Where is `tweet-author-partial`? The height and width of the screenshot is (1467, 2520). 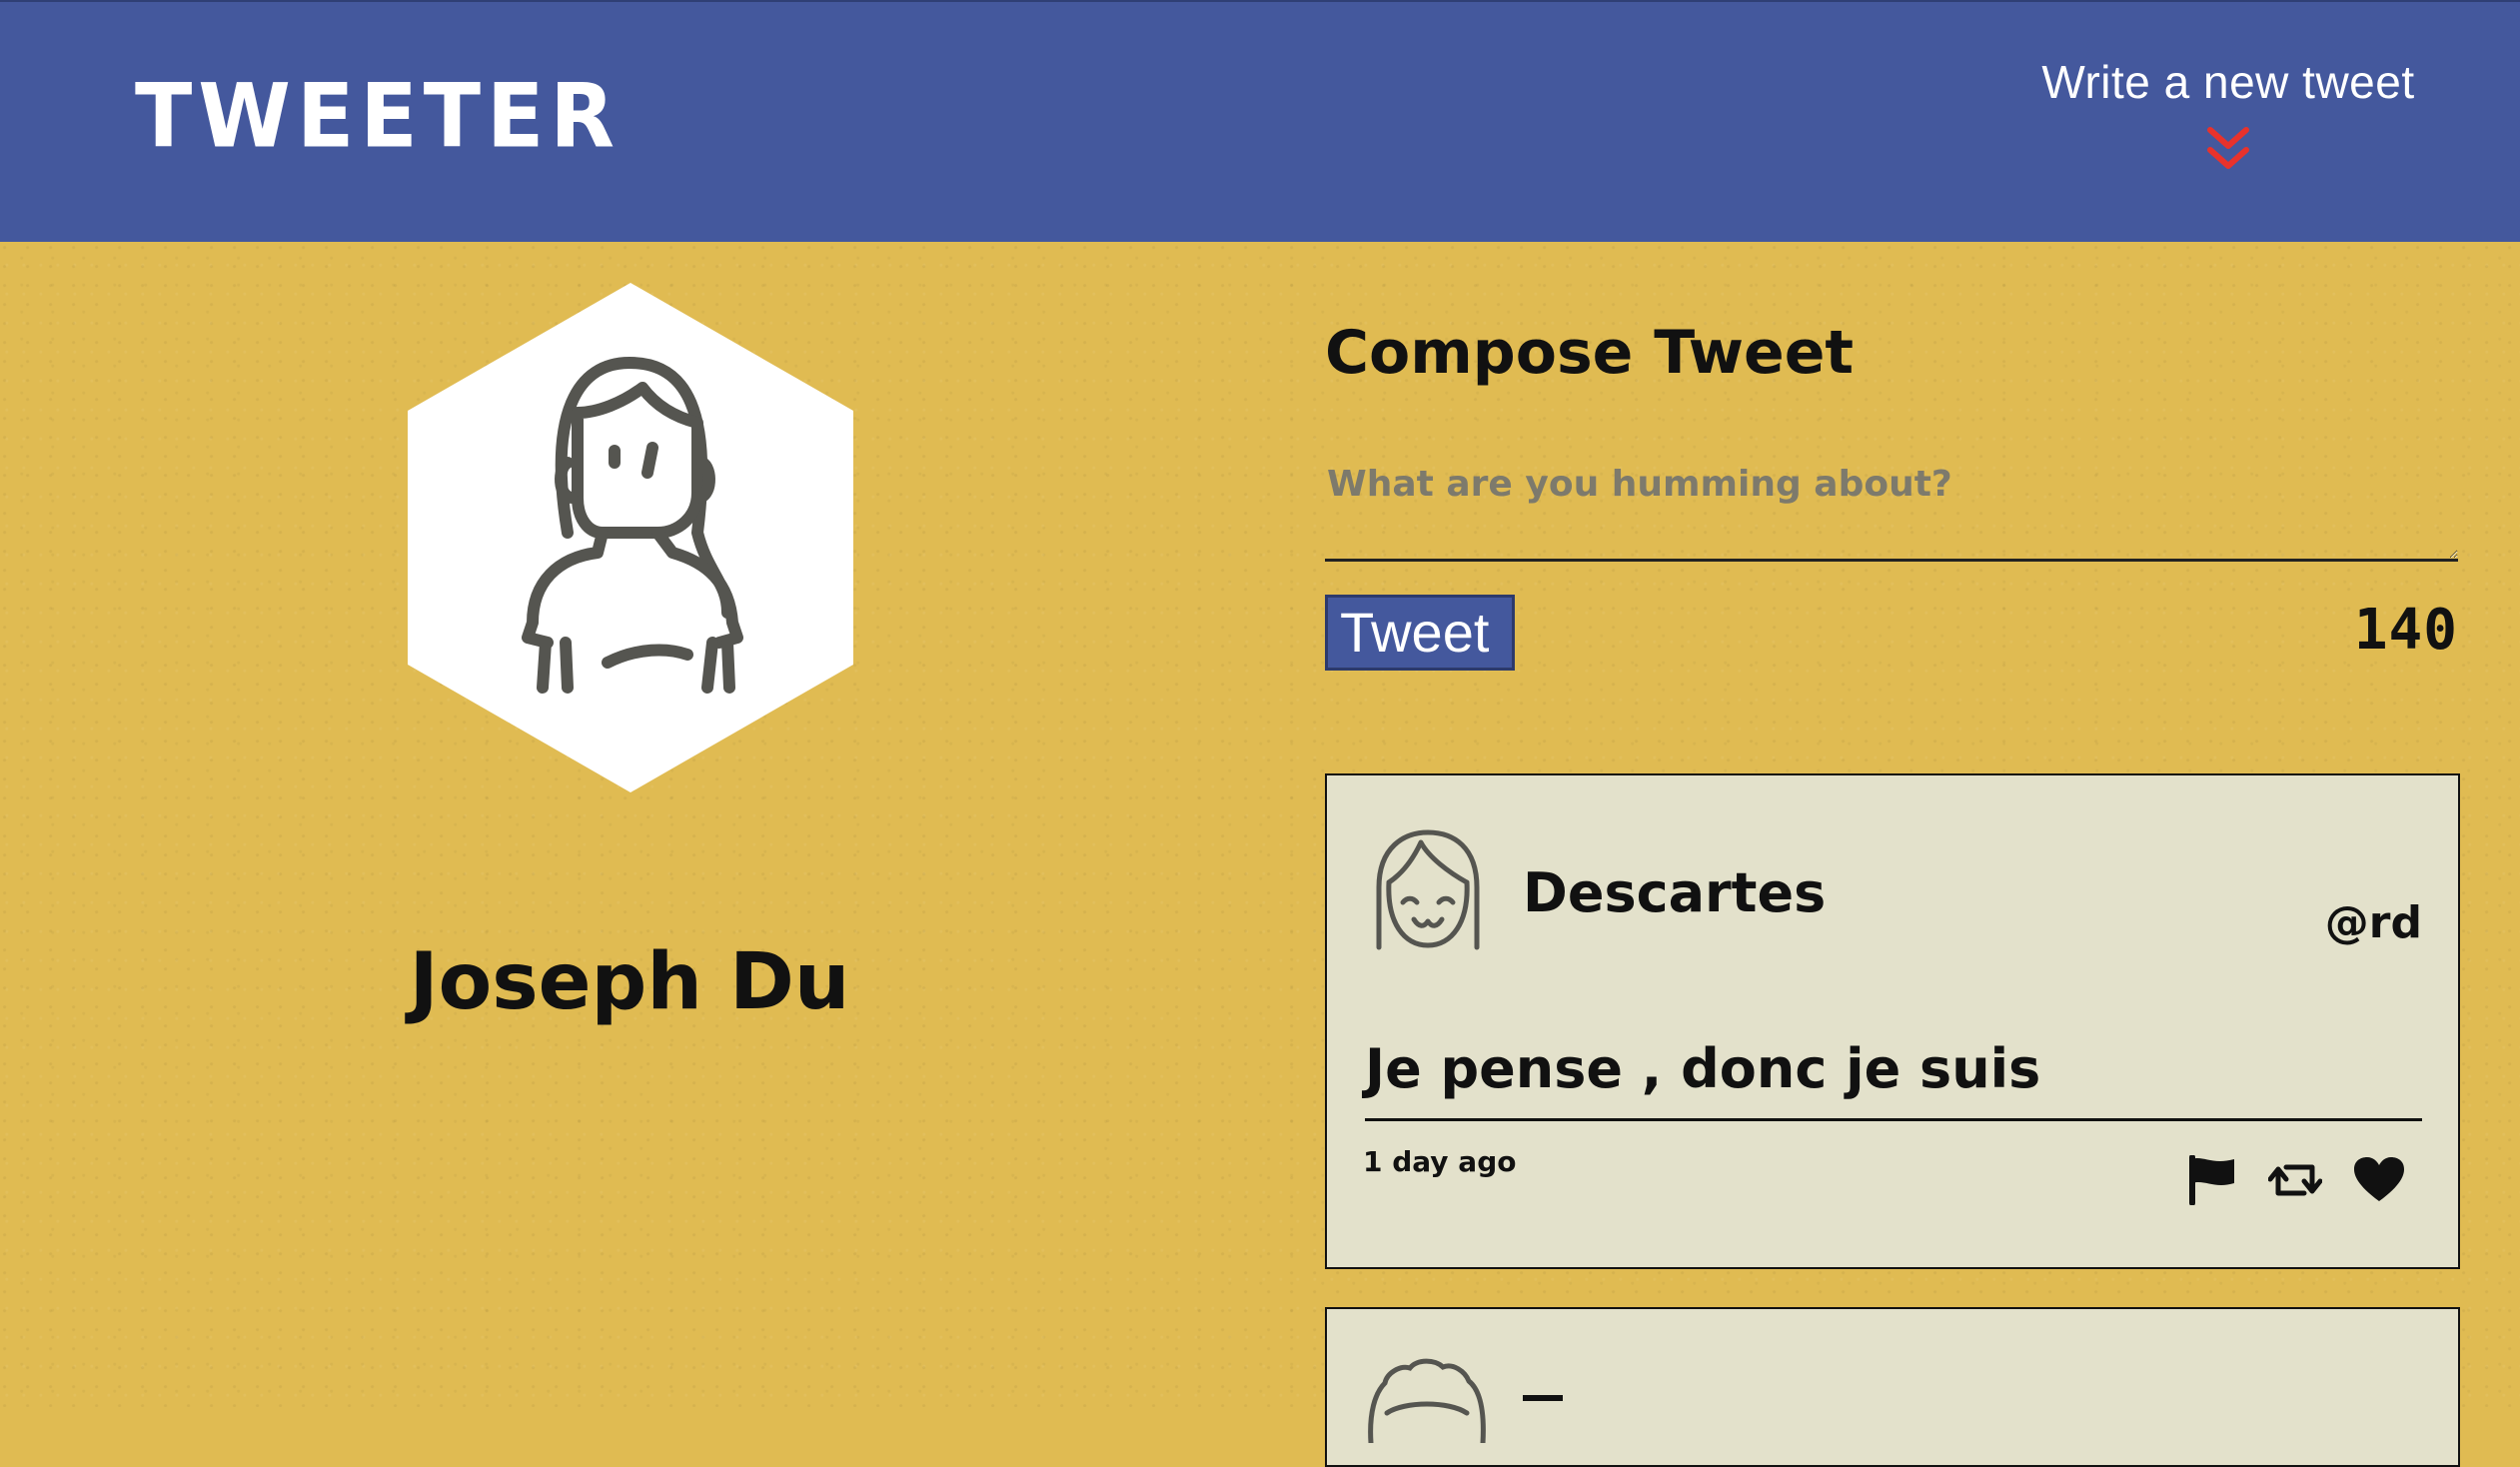
tweet-author-partial is located at coordinates (1543, 1405).